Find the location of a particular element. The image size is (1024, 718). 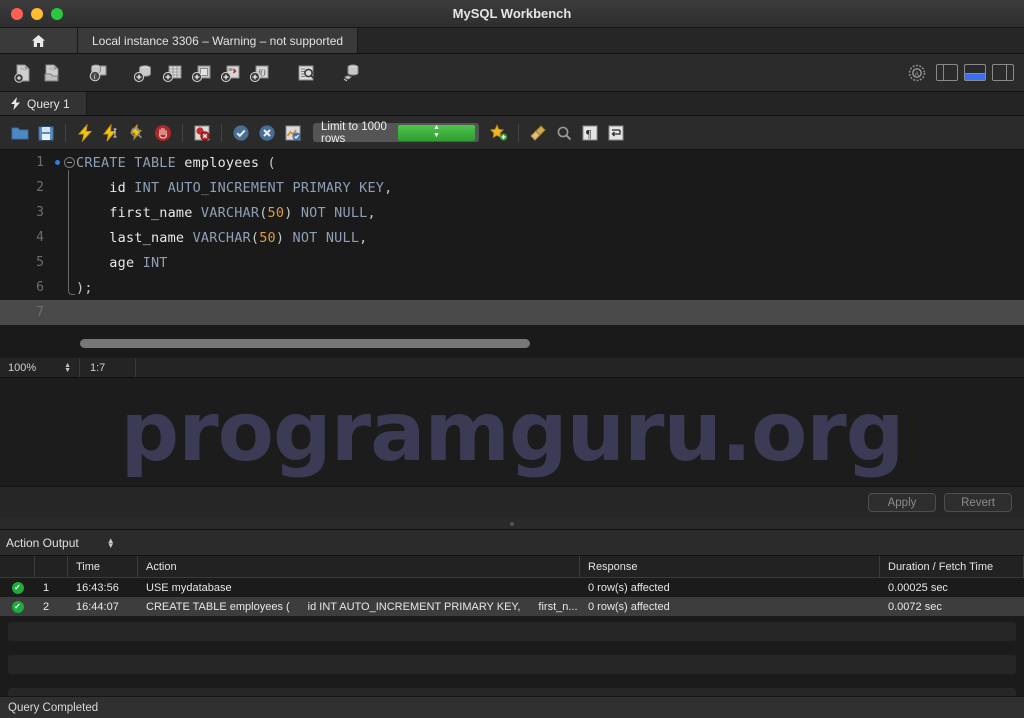

watermark-text: programguru.org is located at coordinates (512, 432).